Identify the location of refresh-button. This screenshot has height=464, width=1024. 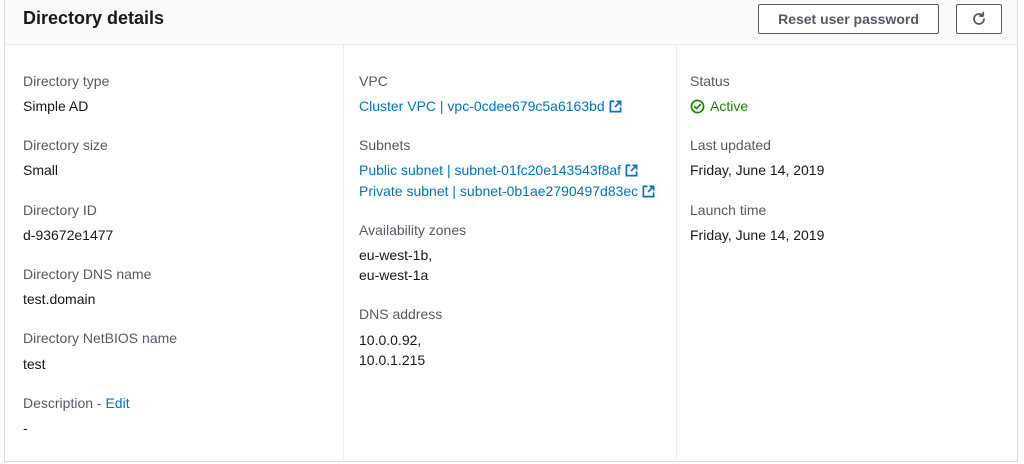
(979, 19).